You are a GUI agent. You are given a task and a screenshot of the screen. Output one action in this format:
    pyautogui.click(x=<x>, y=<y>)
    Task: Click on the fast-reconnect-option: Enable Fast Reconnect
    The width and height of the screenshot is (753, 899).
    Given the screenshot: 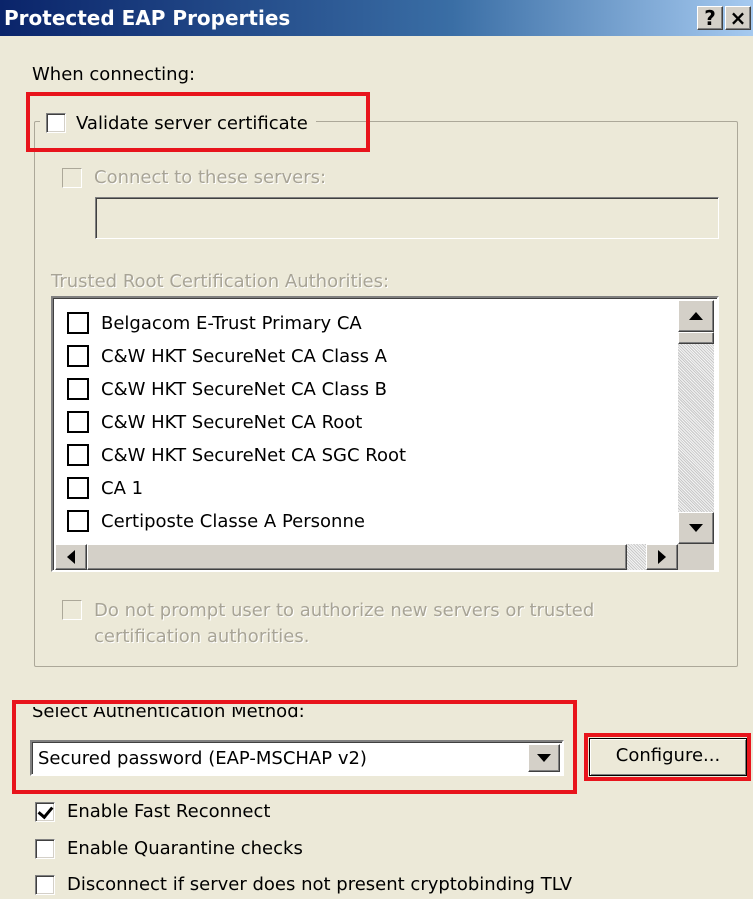 What is the action you would take?
    pyautogui.click(x=152, y=811)
    